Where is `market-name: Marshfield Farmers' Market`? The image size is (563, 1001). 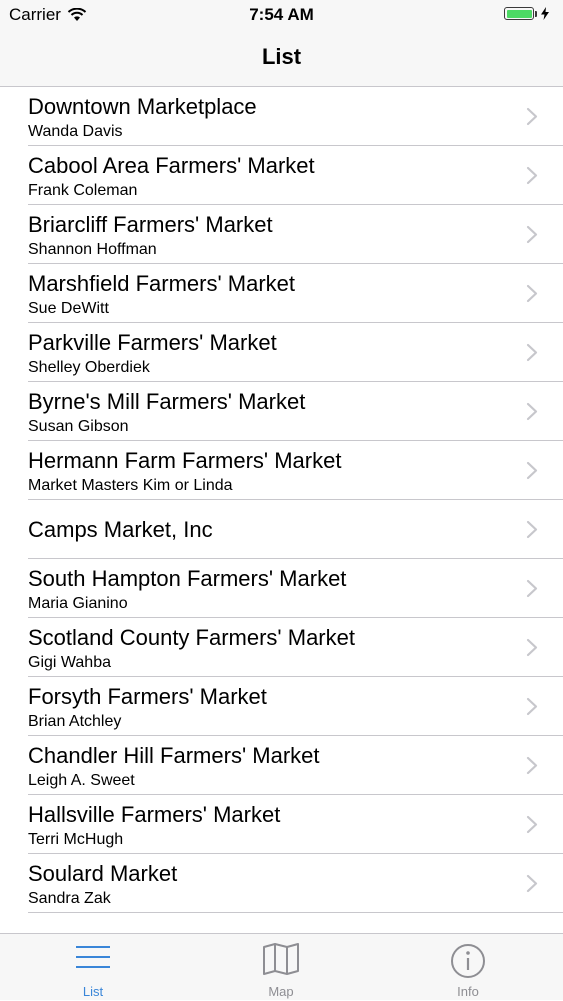 market-name: Marshfield Farmers' Market is located at coordinates (162, 283).